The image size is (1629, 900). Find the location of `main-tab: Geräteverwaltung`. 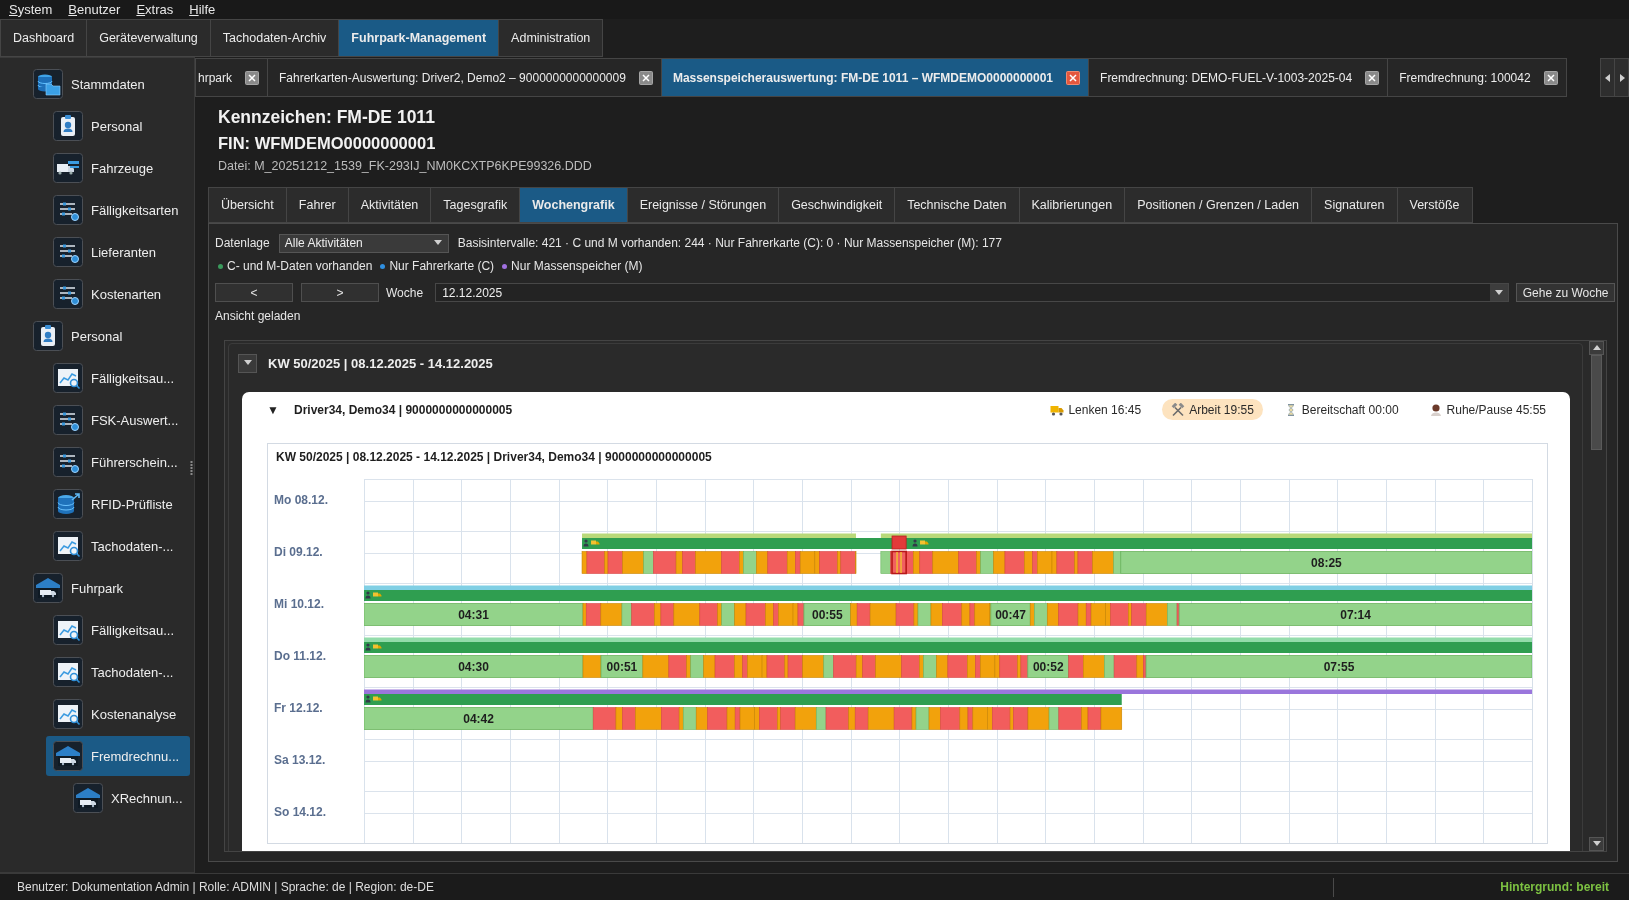

main-tab: Geräteverwaltung is located at coordinates (148, 38).